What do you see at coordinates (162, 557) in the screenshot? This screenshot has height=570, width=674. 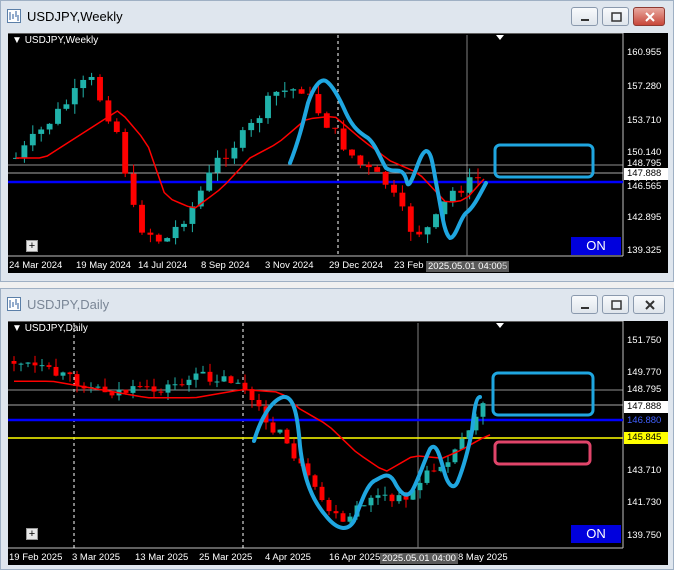 I see `time-axis-label: 13 Mar 2025` at bounding box center [162, 557].